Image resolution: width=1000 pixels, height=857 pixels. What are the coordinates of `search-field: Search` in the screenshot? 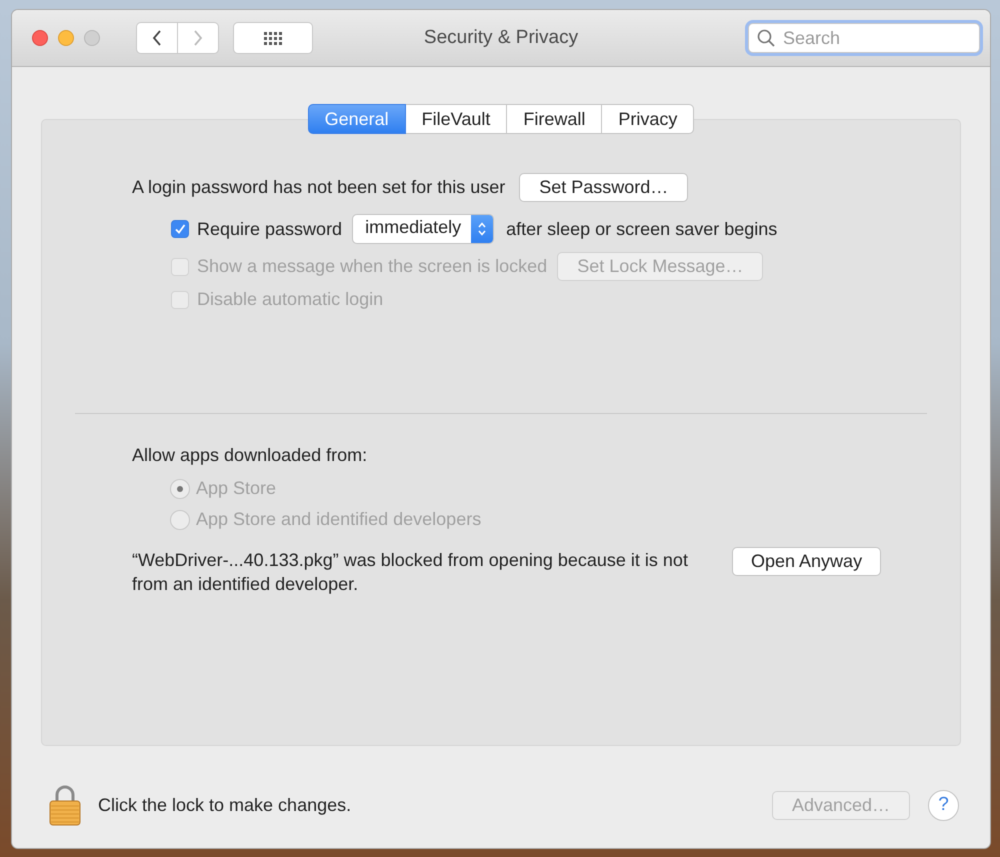 It's located at (864, 38).